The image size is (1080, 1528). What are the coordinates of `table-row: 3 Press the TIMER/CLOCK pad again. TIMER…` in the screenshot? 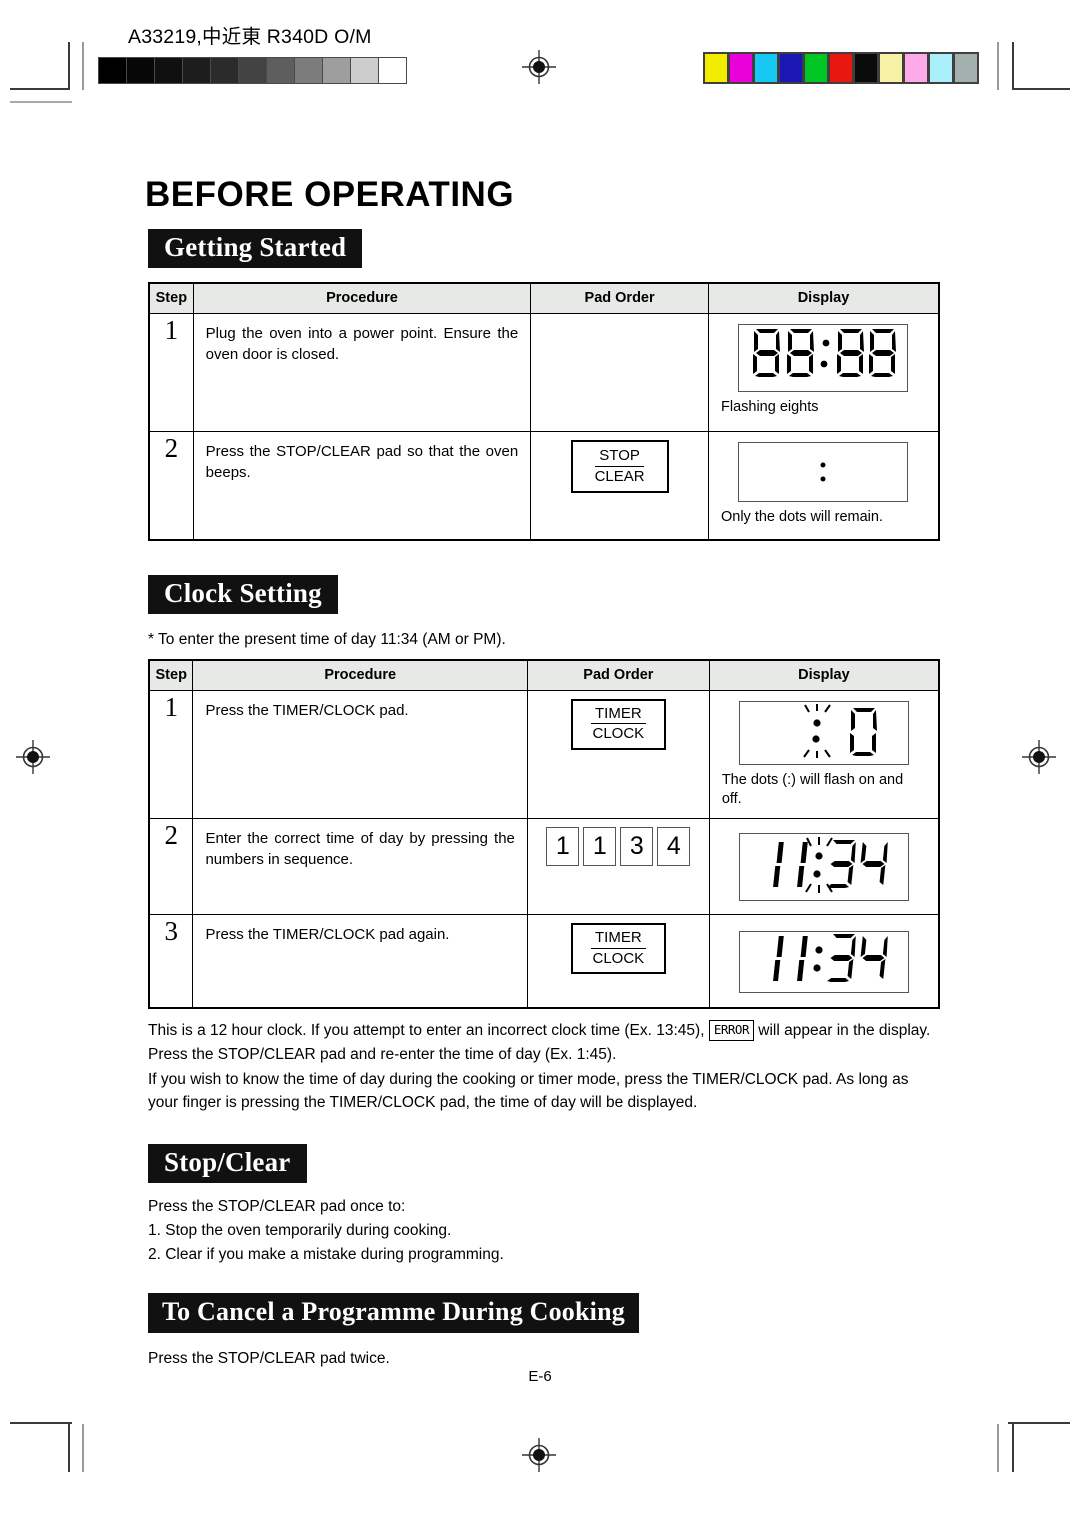 It's located at (544, 961).